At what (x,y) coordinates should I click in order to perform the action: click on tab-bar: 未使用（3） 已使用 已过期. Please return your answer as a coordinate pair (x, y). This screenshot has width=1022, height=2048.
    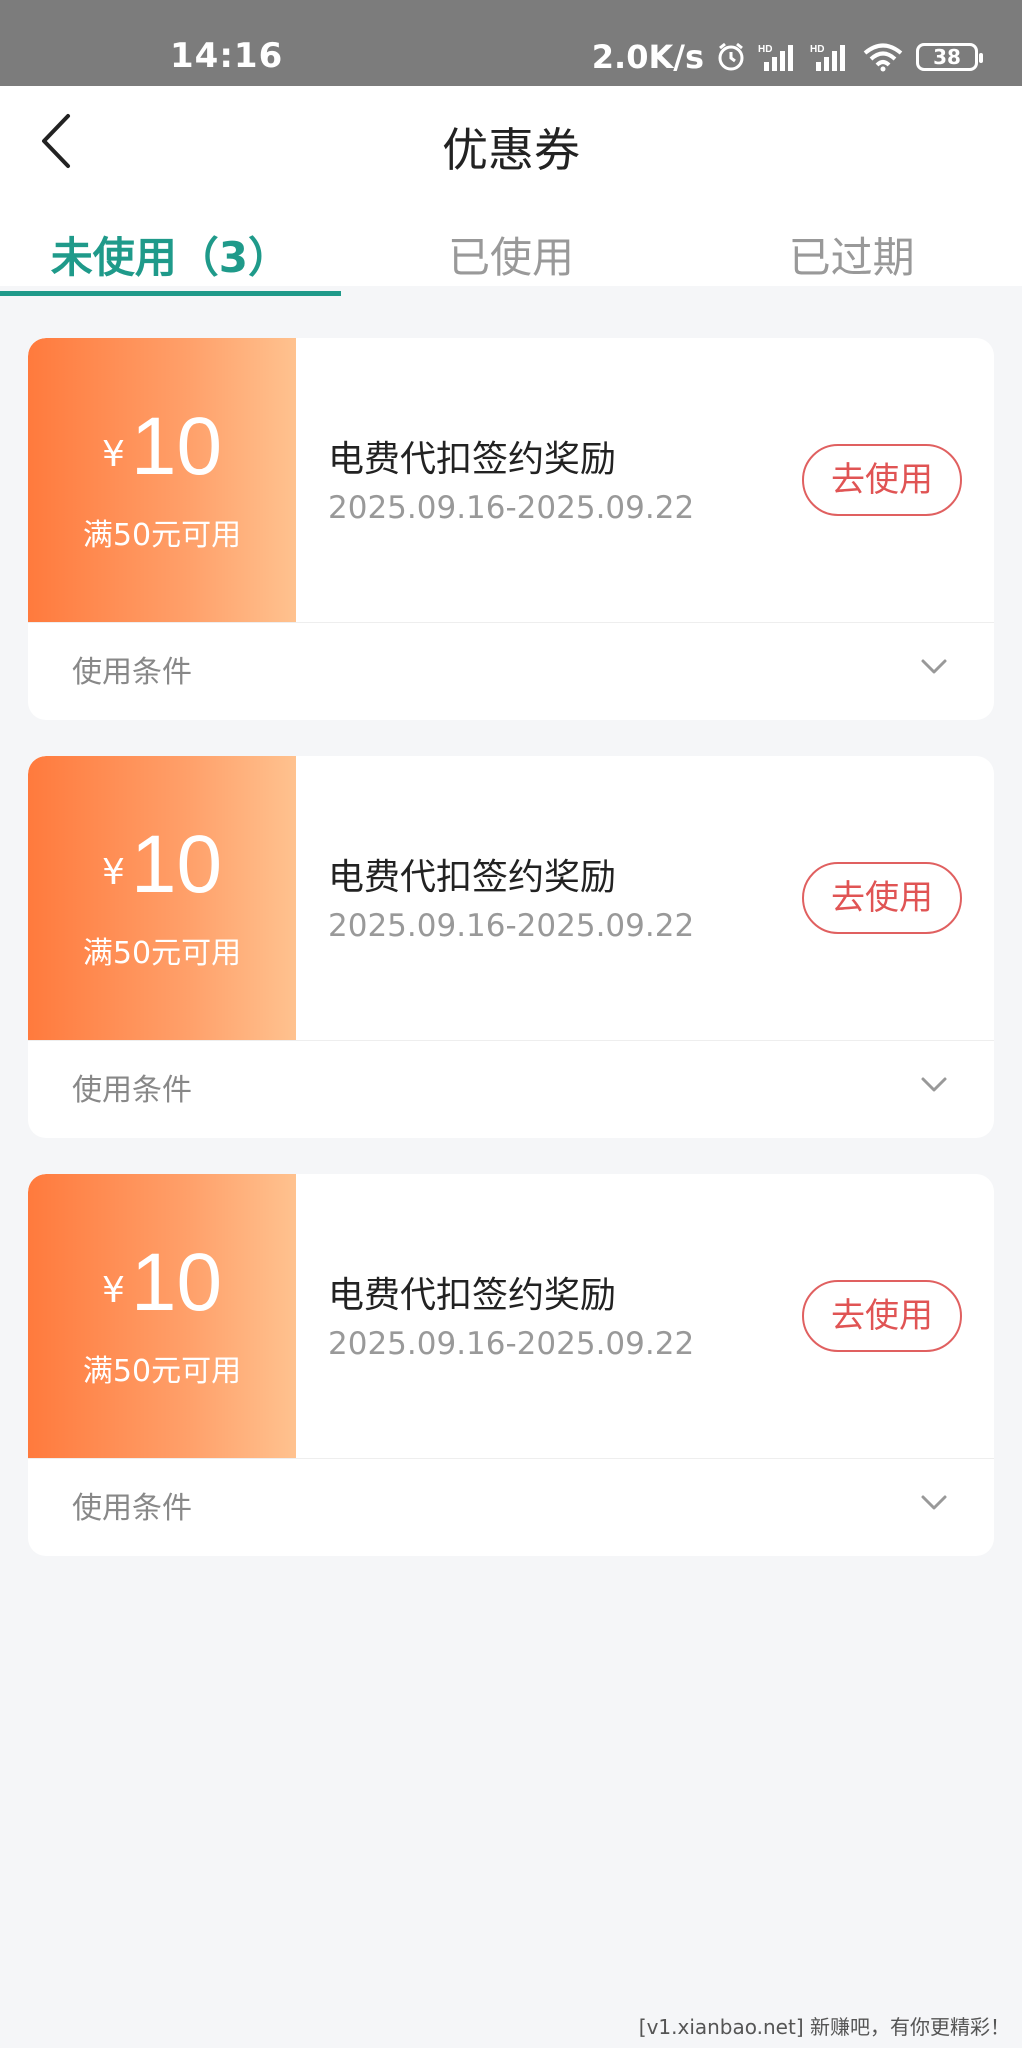
    Looking at the image, I should click on (511, 260).